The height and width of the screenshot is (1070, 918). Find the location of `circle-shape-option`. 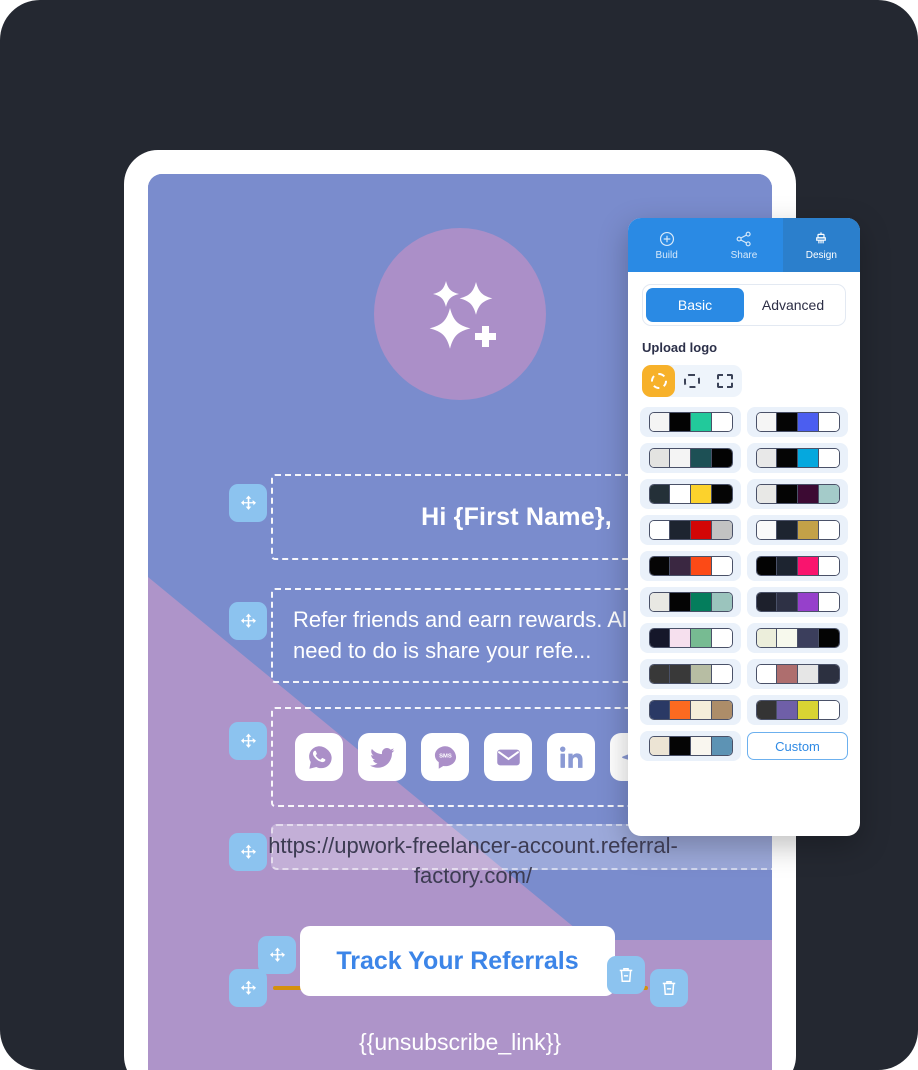

circle-shape-option is located at coordinates (658, 381).